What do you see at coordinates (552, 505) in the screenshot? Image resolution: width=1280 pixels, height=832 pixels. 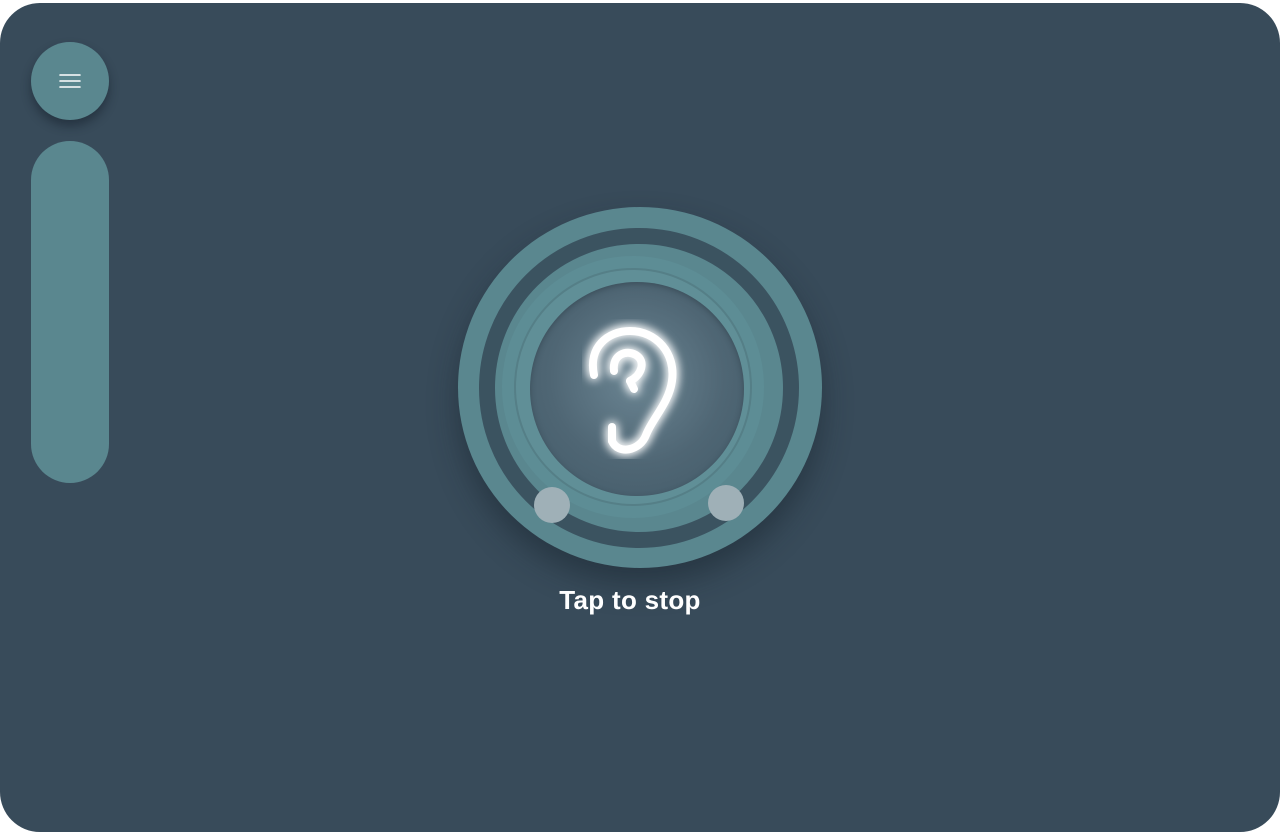 I see `left-range-handle` at bounding box center [552, 505].